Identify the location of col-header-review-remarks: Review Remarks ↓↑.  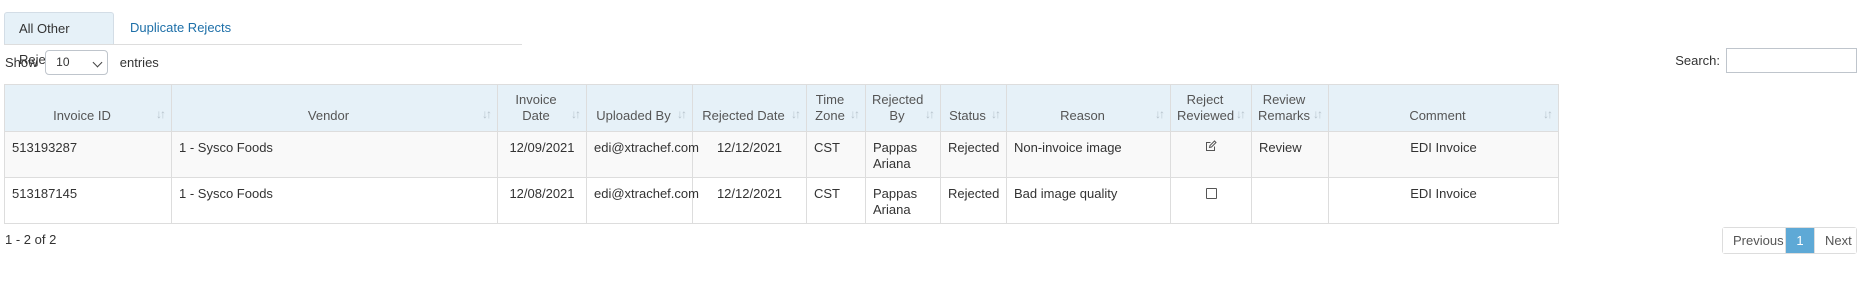
(1290, 108).